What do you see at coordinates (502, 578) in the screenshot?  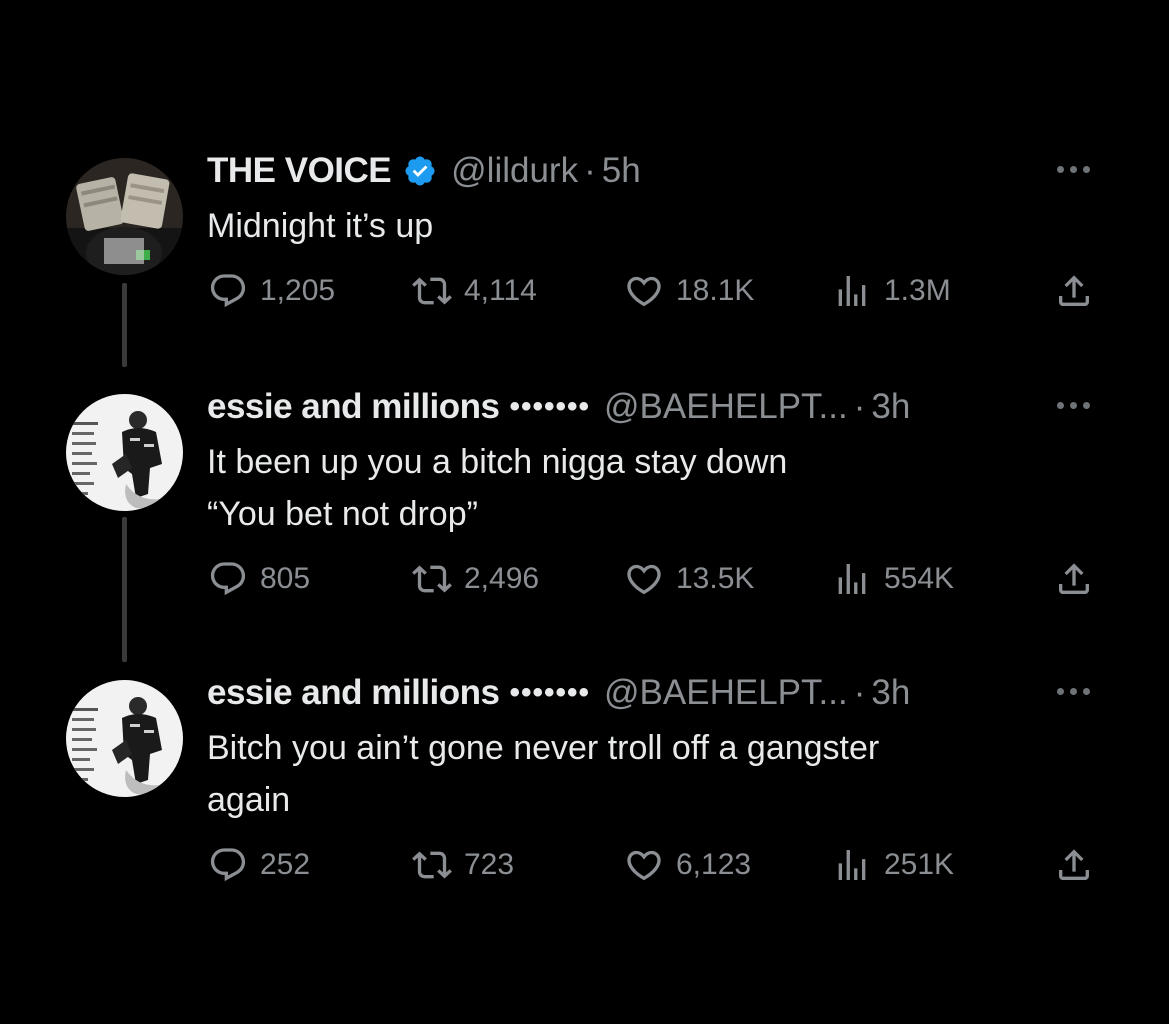 I see `repost-count: 2,496` at bounding box center [502, 578].